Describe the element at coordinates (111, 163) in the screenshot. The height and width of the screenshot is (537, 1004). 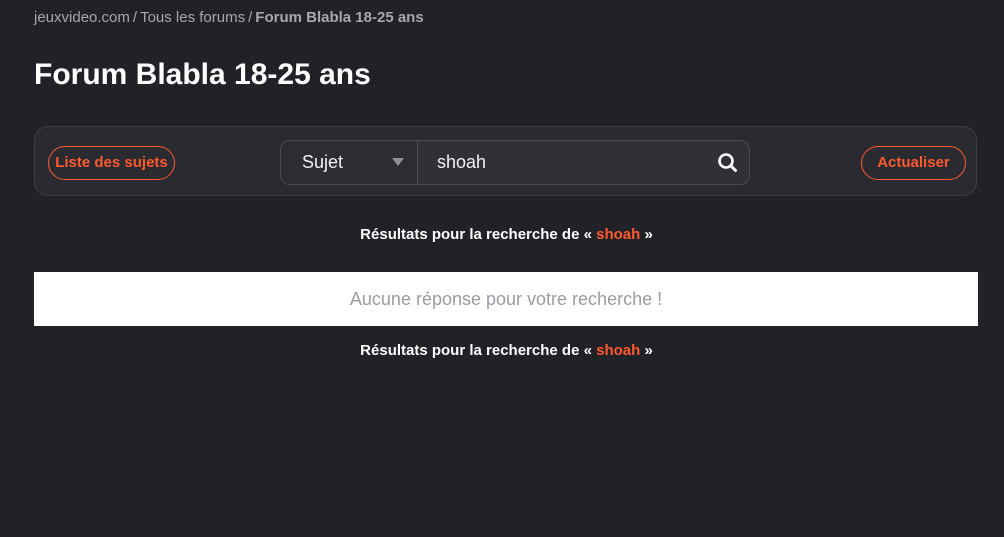
I see `topic-list-button: Liste des sujets` at that location.